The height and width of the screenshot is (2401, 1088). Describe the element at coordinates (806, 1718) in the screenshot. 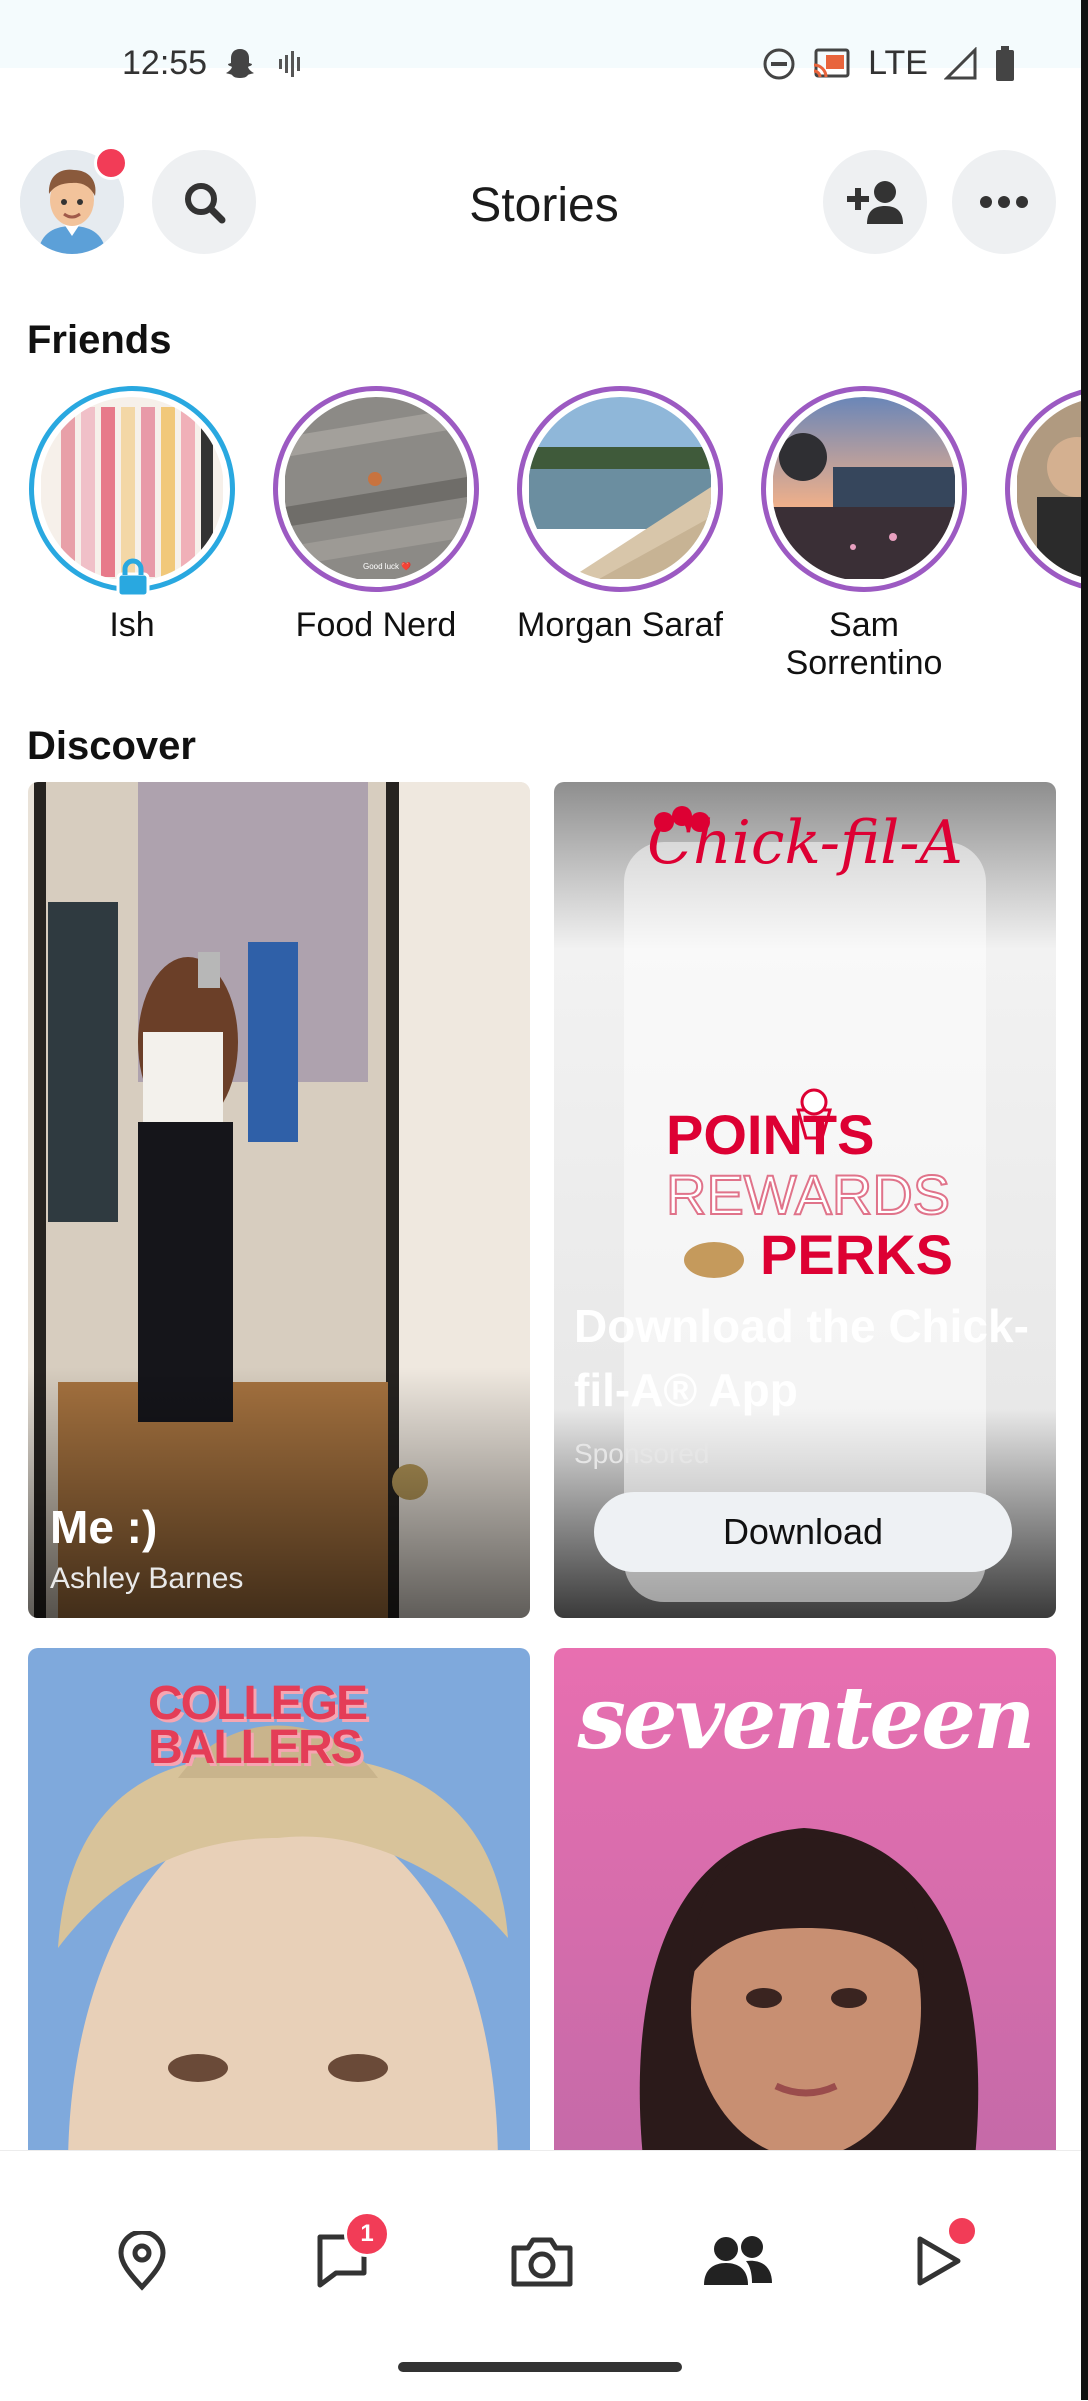

I see `card-overlay-text: seventeen` at that location.